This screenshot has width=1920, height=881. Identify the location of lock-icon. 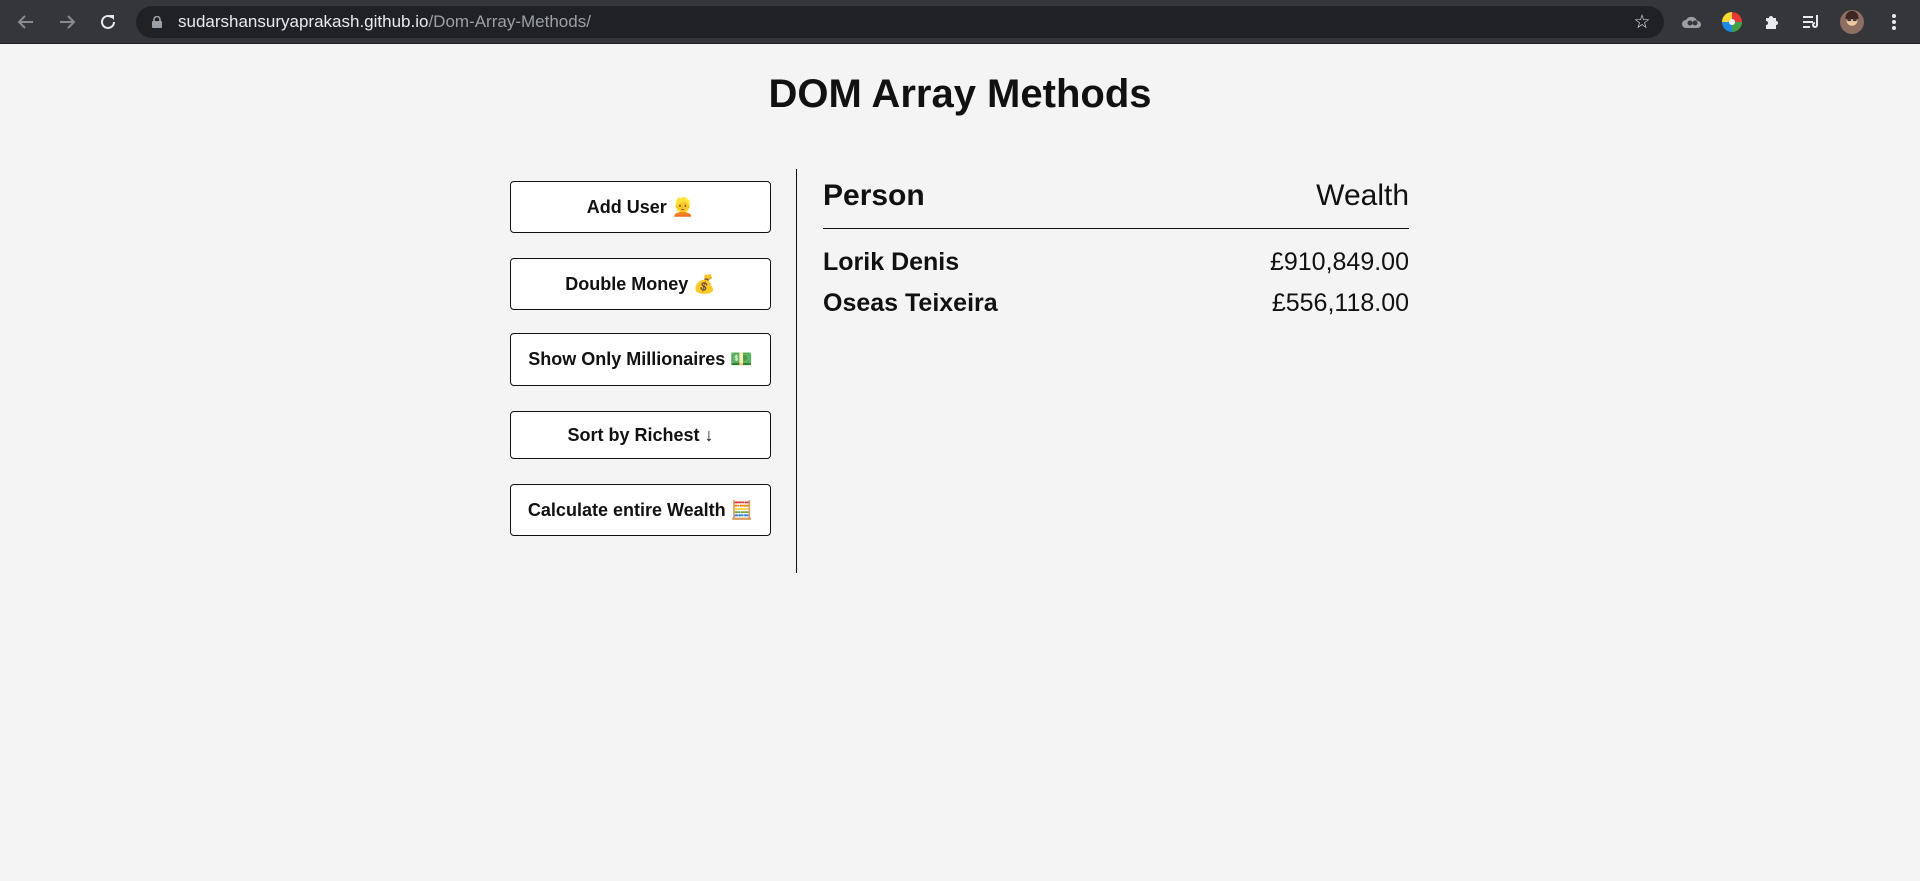
(157, 22).